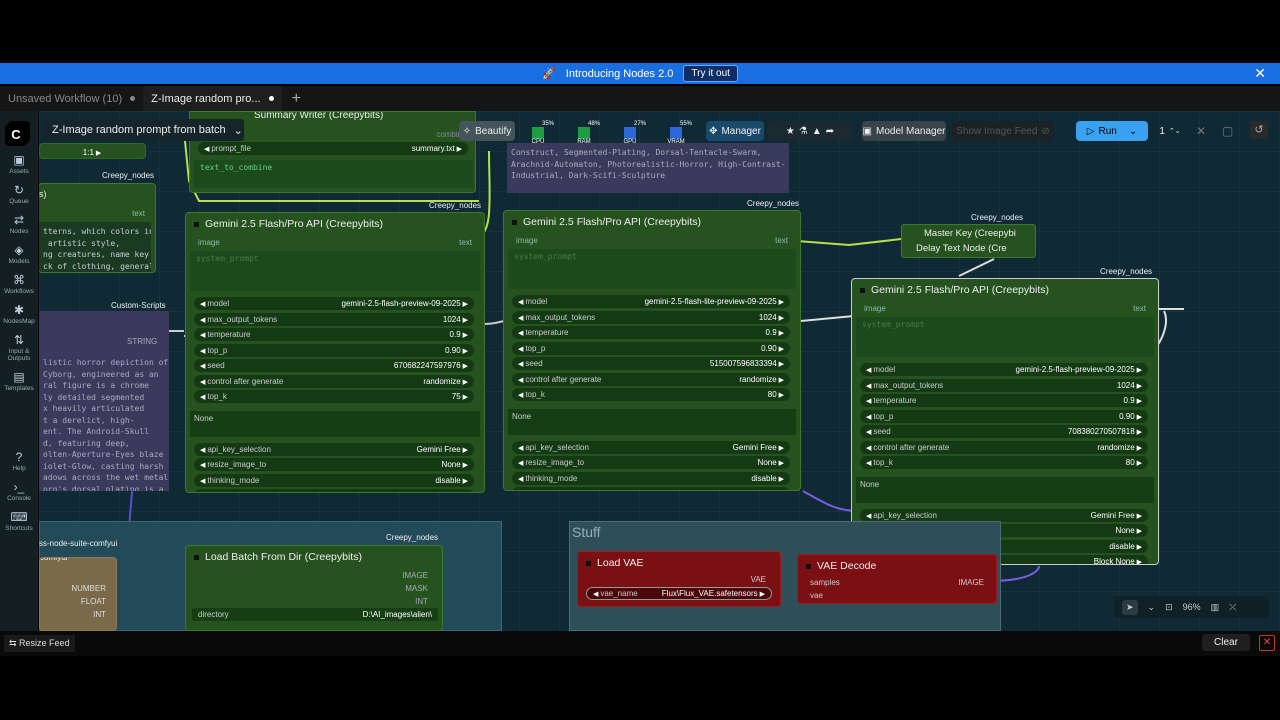 The image size is (1280, 720). What do you see at coordinates (92, 151) in the screenshot?
I see `ratio-node: 1:1` at bounding box center [92, 151].